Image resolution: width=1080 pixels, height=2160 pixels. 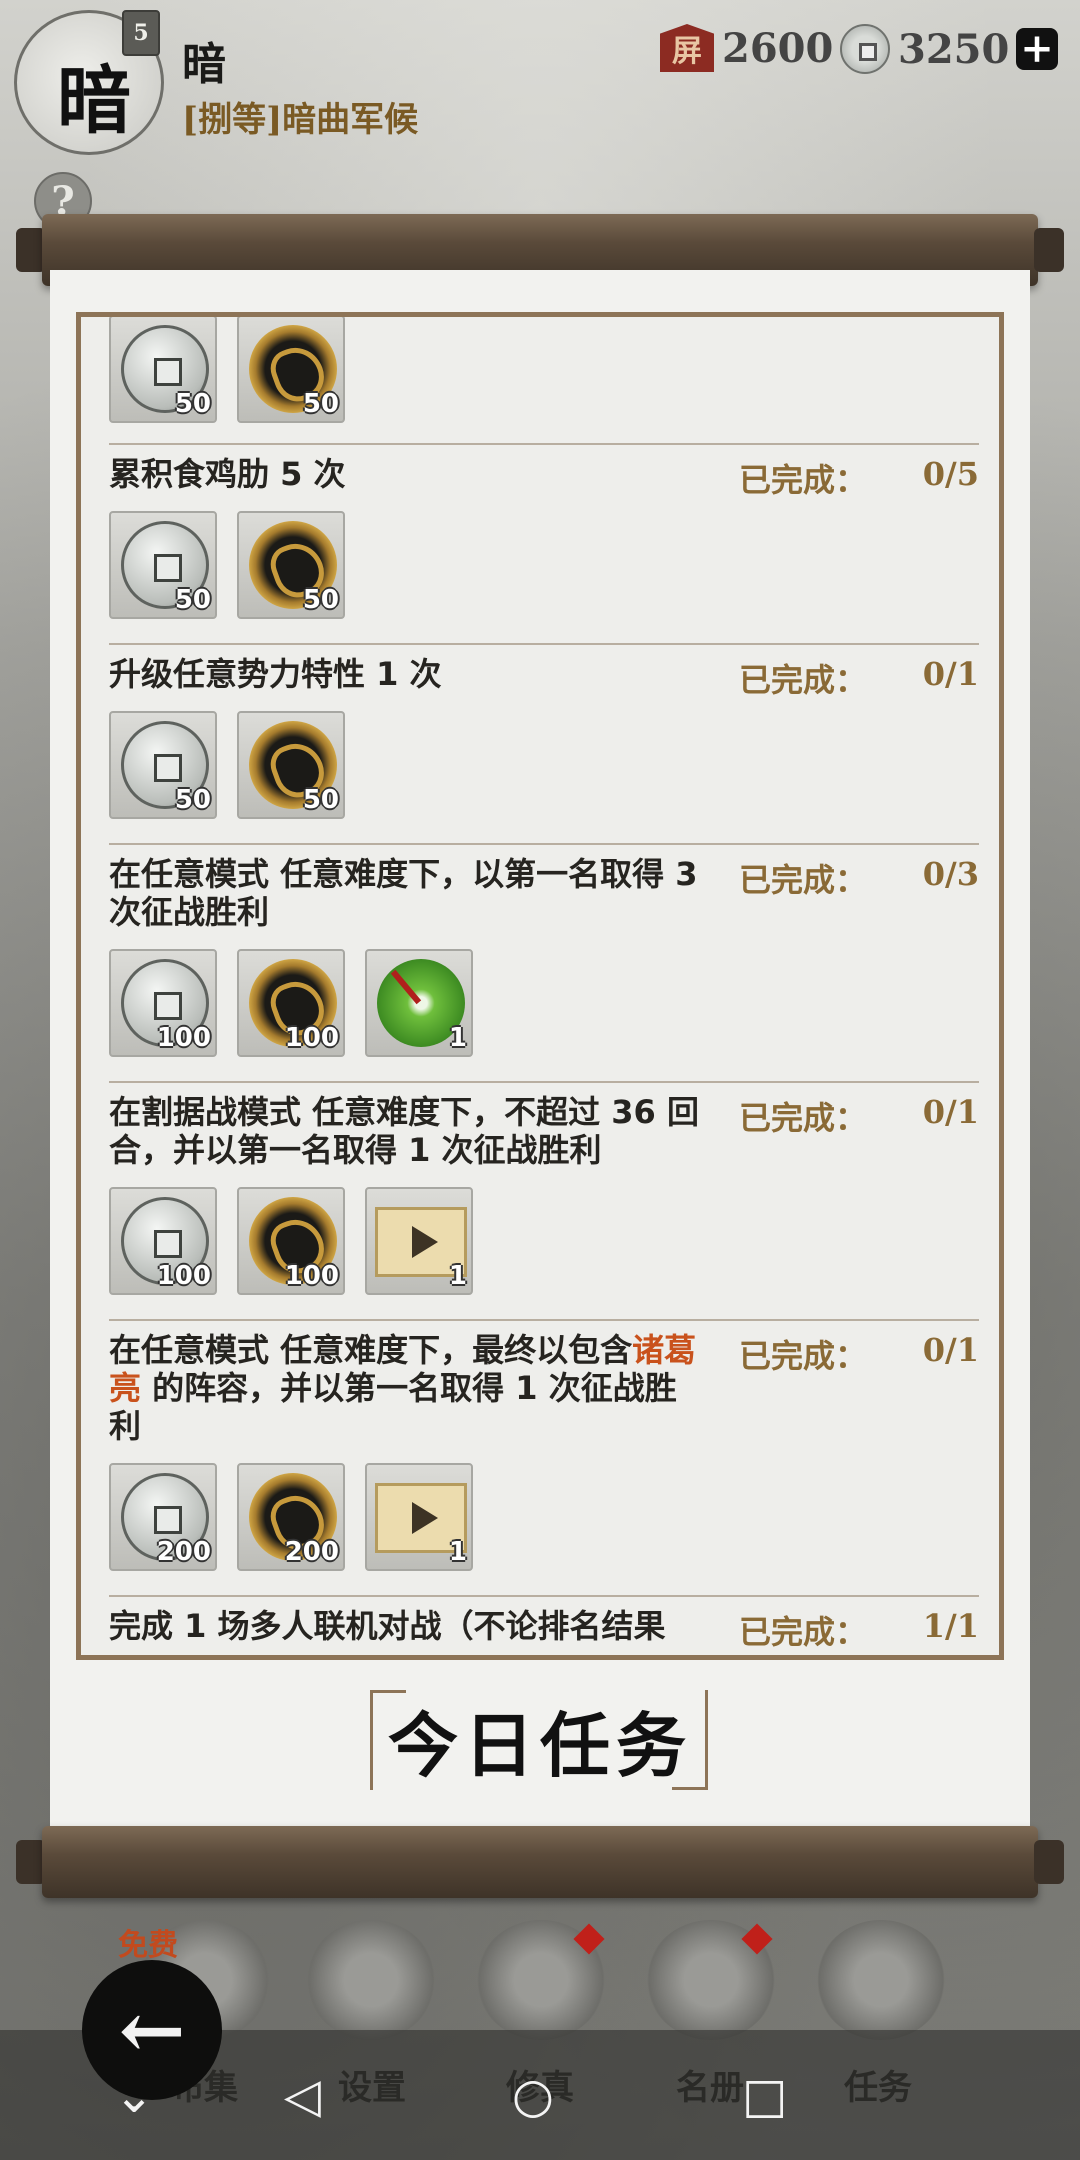 What do you see at coordinates (227, 474) in the screenshot?
I see `task-description: 累积食鸡肋 5 次` at bounding box center [227, 474].